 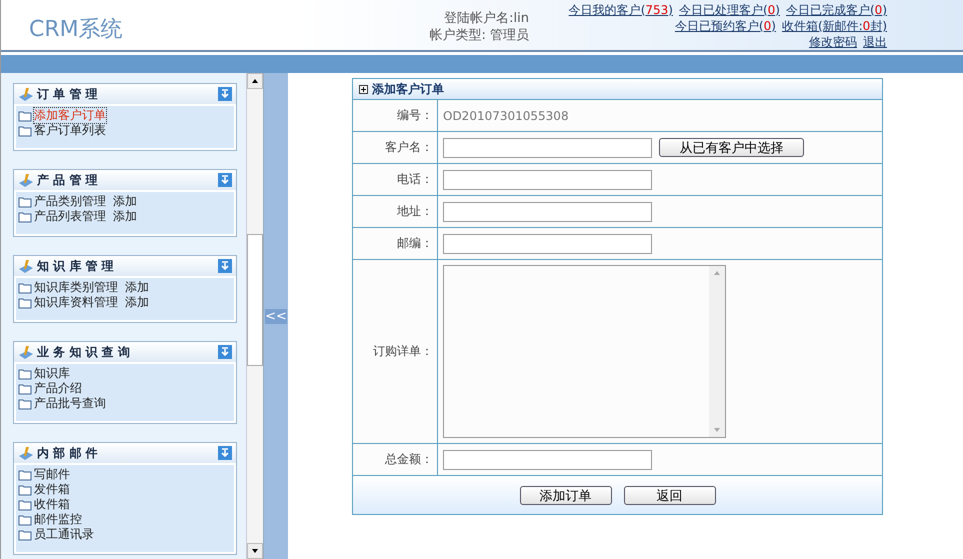 What do you see at coordinates (254, 316) in the screenshot?
I see `scrollbar` at bounding box center [254, 316].